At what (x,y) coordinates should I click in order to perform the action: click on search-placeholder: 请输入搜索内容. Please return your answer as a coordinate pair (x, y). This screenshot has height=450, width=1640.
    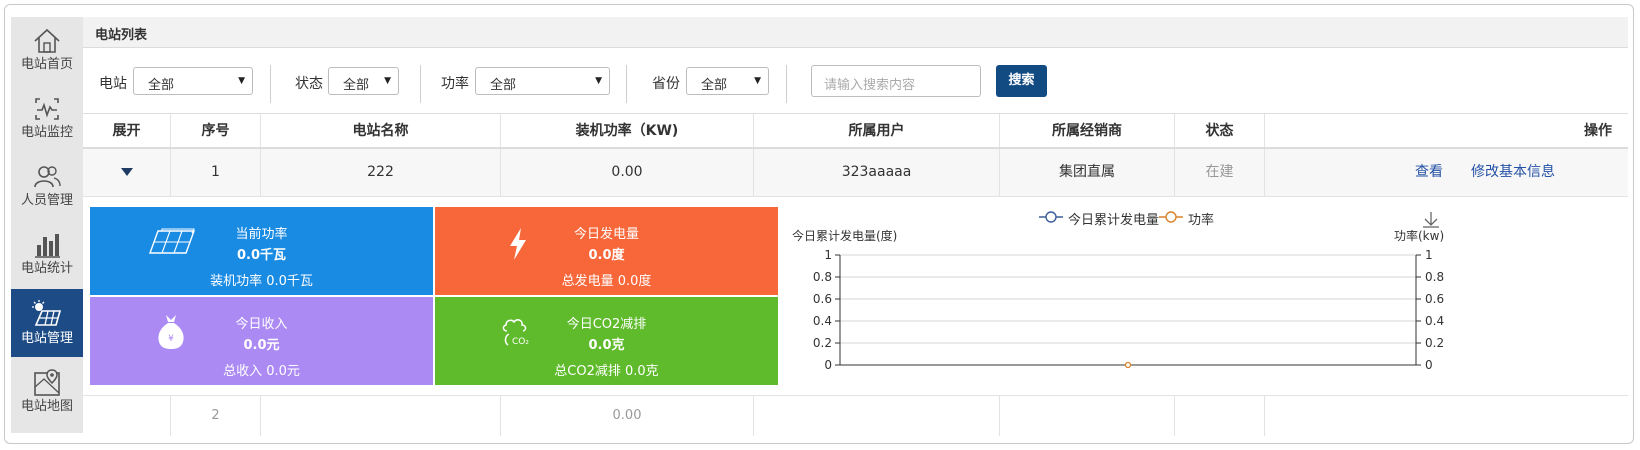
    Looking at the image, I should click on (870, 85).